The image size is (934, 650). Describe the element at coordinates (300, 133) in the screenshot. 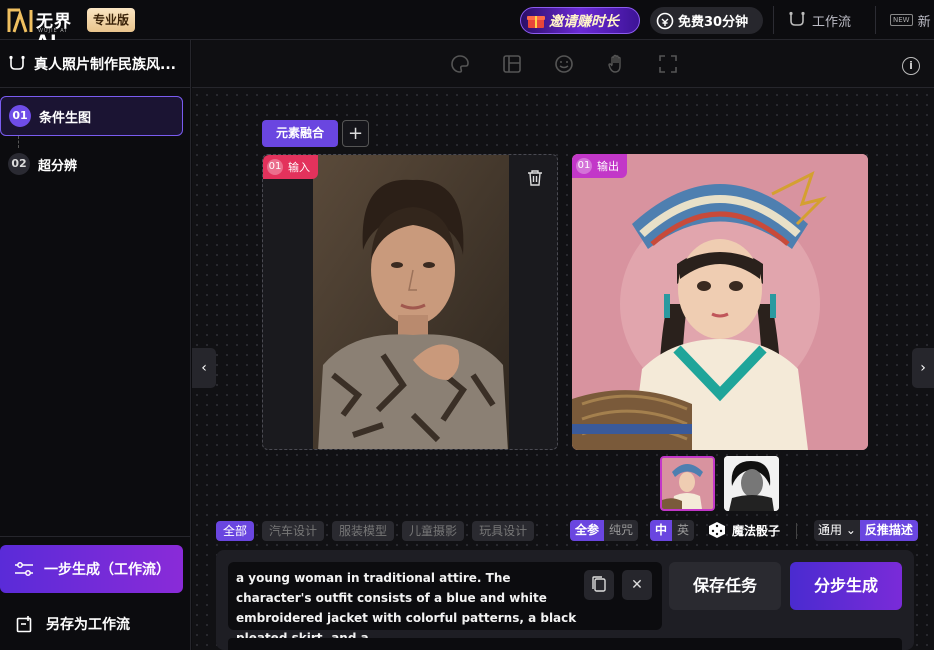

I see `element-fuse-tab: 元素融合` at that location.